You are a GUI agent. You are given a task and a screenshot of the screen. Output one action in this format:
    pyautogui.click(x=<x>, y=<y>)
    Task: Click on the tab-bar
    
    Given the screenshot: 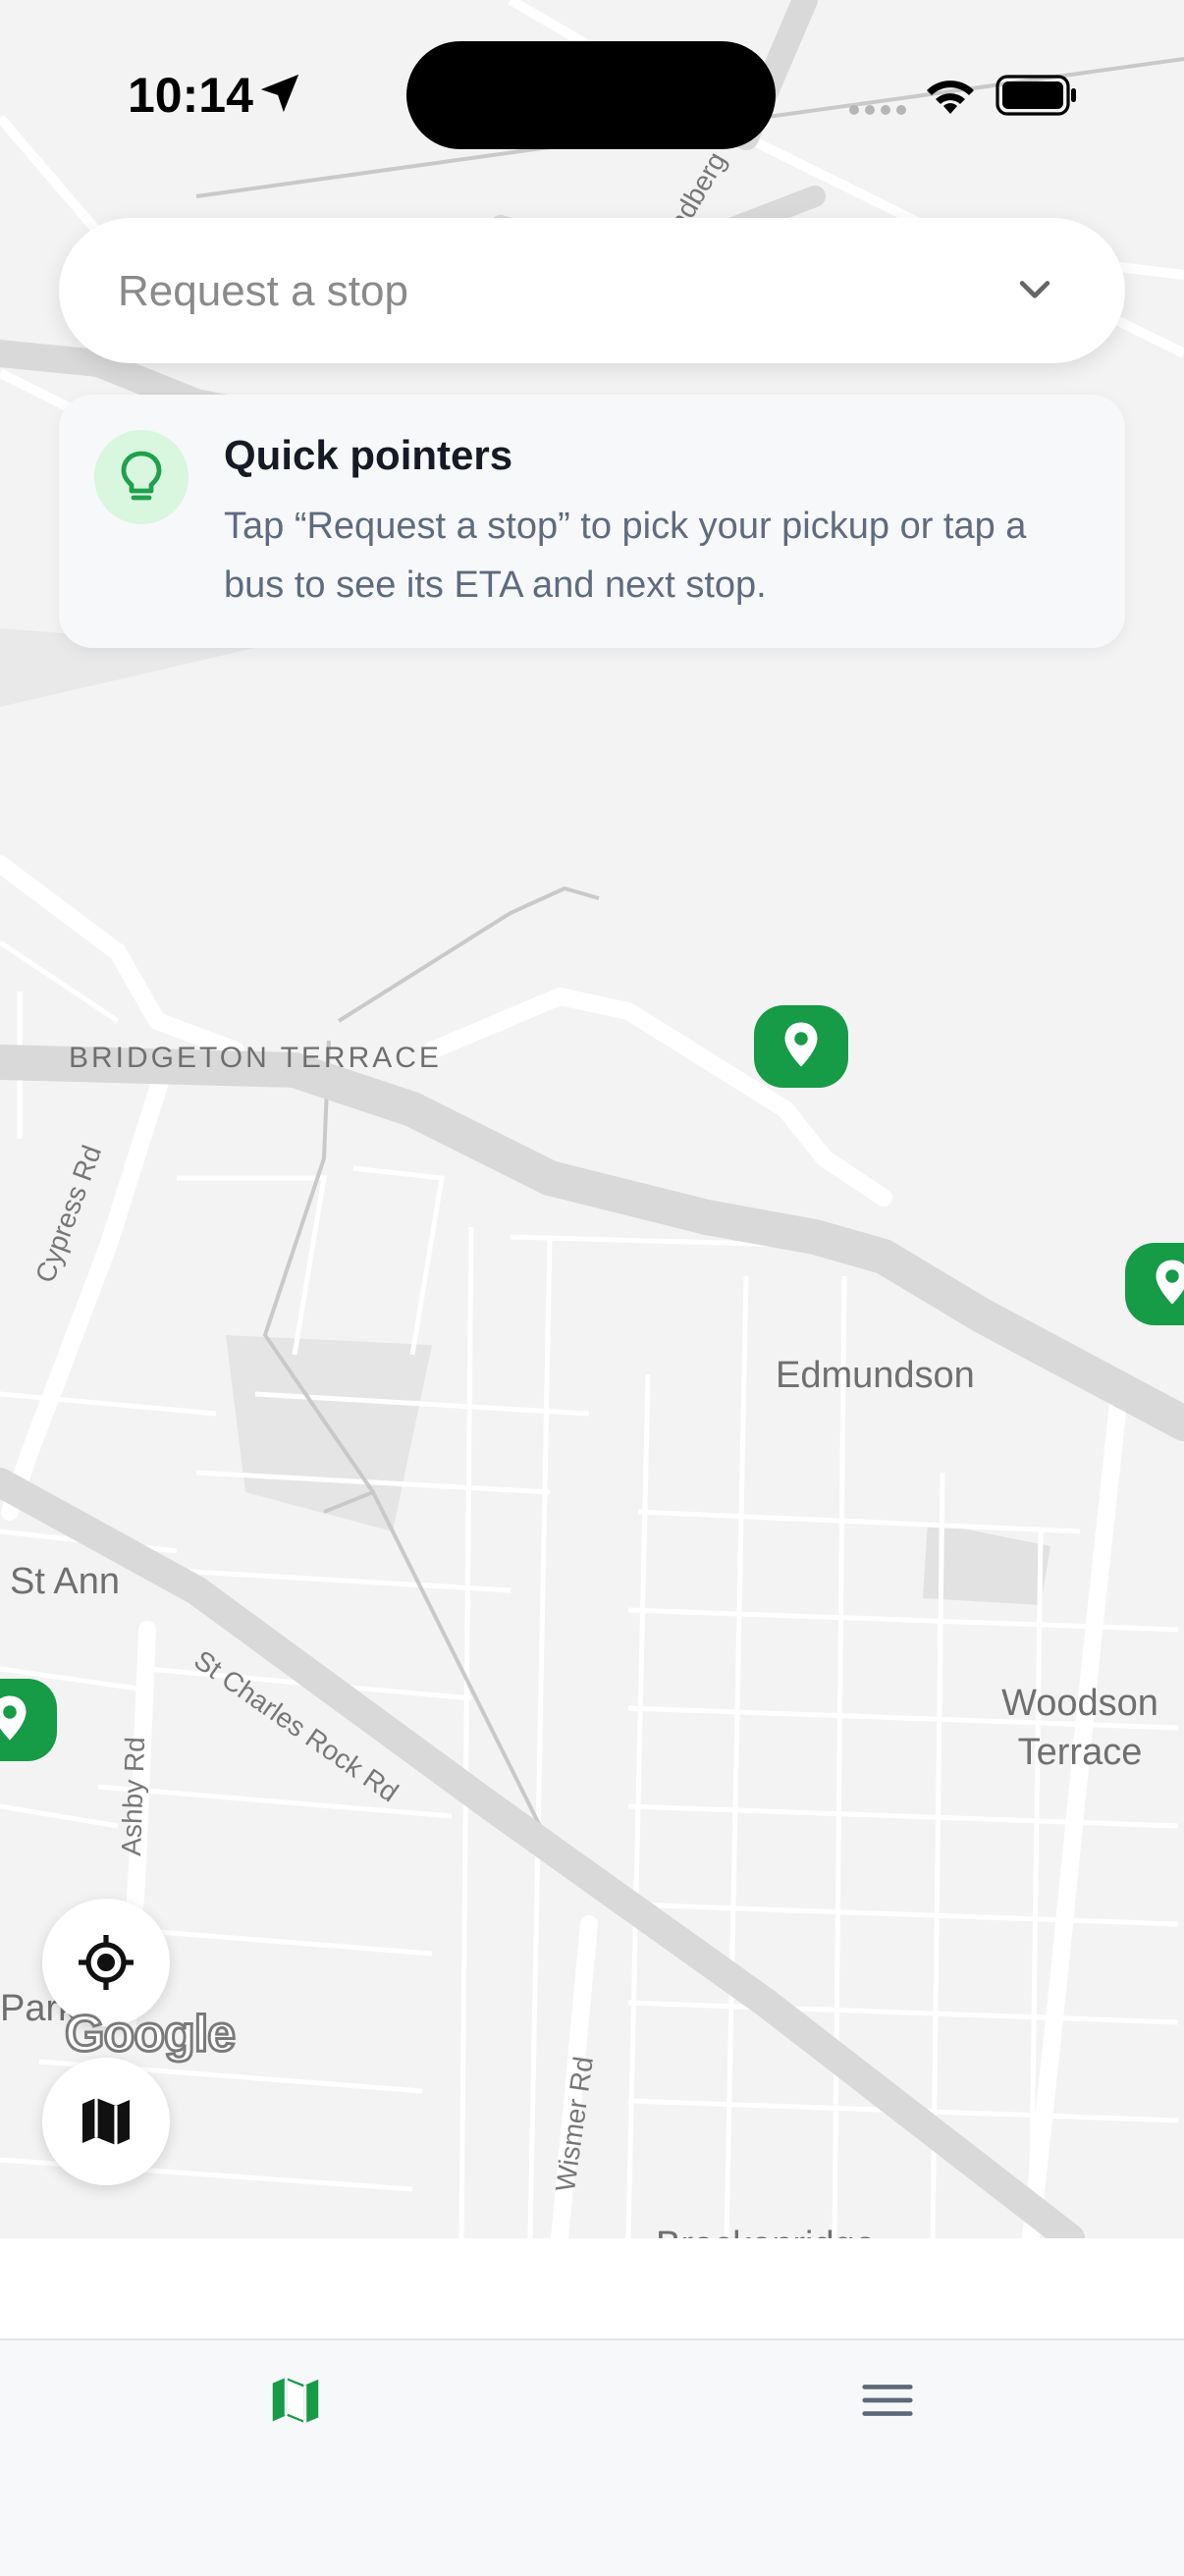 What is the action you would take?
    pyautogui.click(x=592, y=2457)
    